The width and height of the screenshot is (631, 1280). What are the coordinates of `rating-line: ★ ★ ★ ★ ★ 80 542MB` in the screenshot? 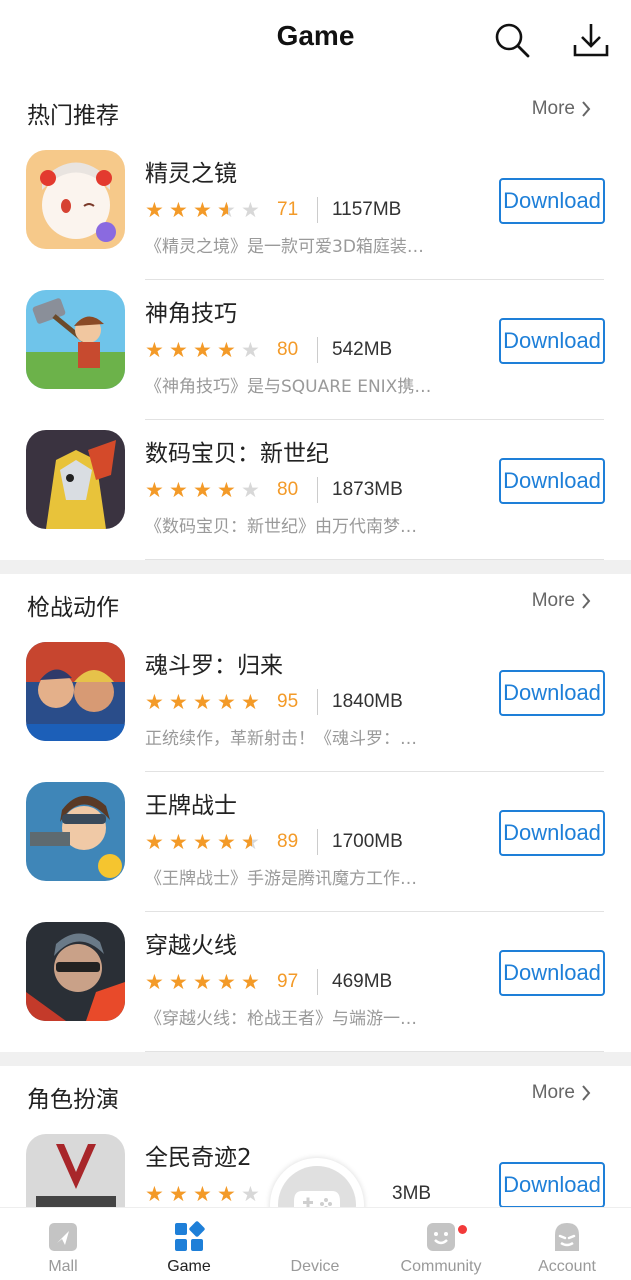 It's located at (268, 350).